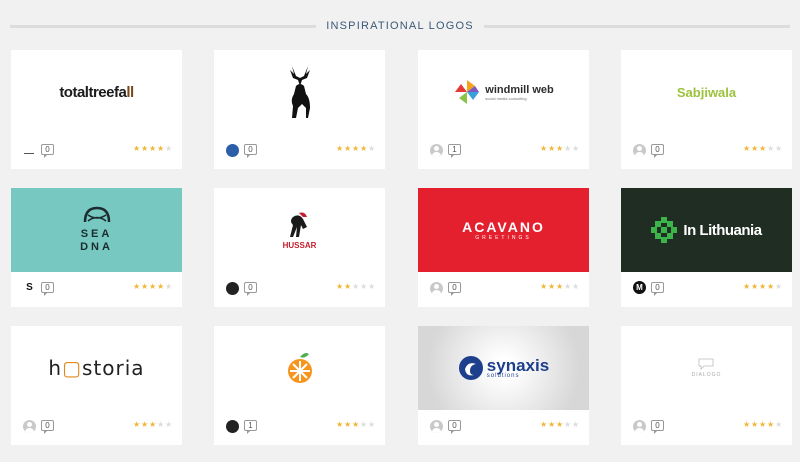 The image size is (800, 462). Describe the element at coordinates (470, 368) in the screenshot. I see `swirl-icon` at that location.